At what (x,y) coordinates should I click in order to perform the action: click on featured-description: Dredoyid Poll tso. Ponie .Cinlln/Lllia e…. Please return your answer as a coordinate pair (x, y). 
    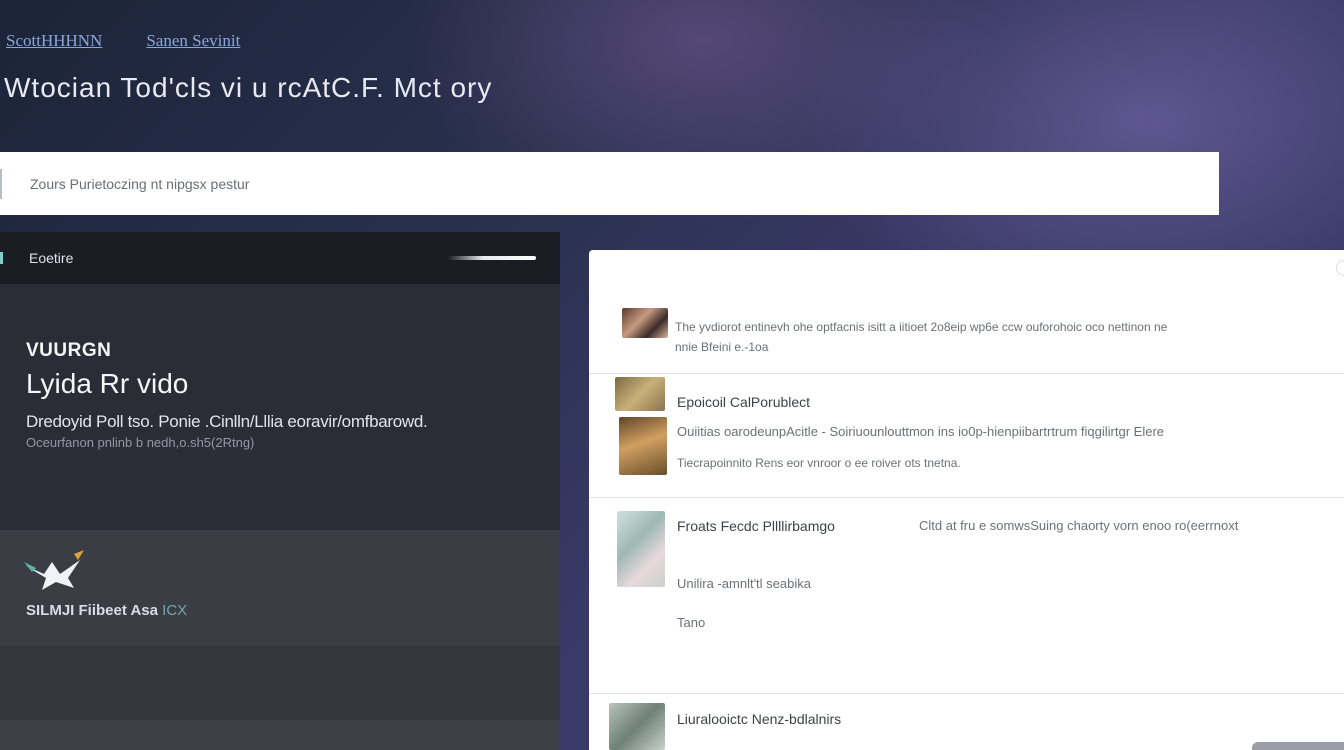
    Looking at the image, I should click on (227, 421).